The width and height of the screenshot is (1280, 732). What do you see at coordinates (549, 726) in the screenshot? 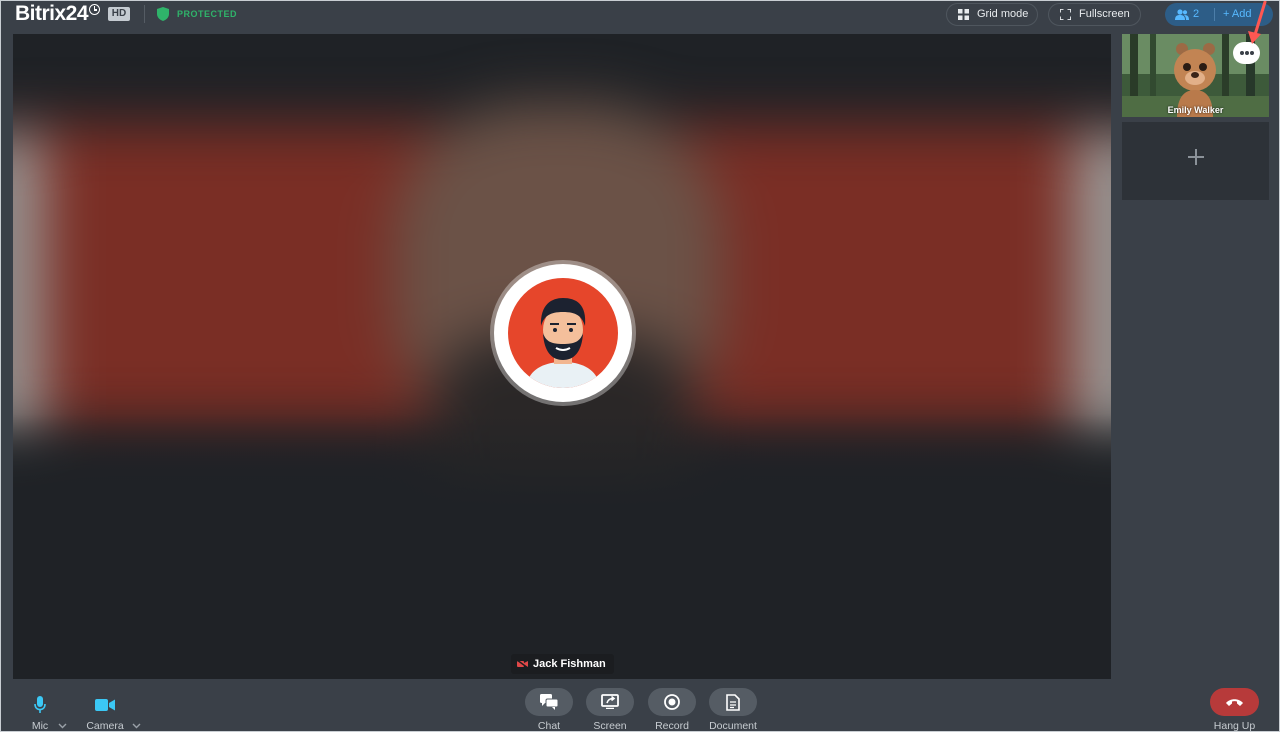
I see `chat-label: Chat` at bounding box center [549, 726].